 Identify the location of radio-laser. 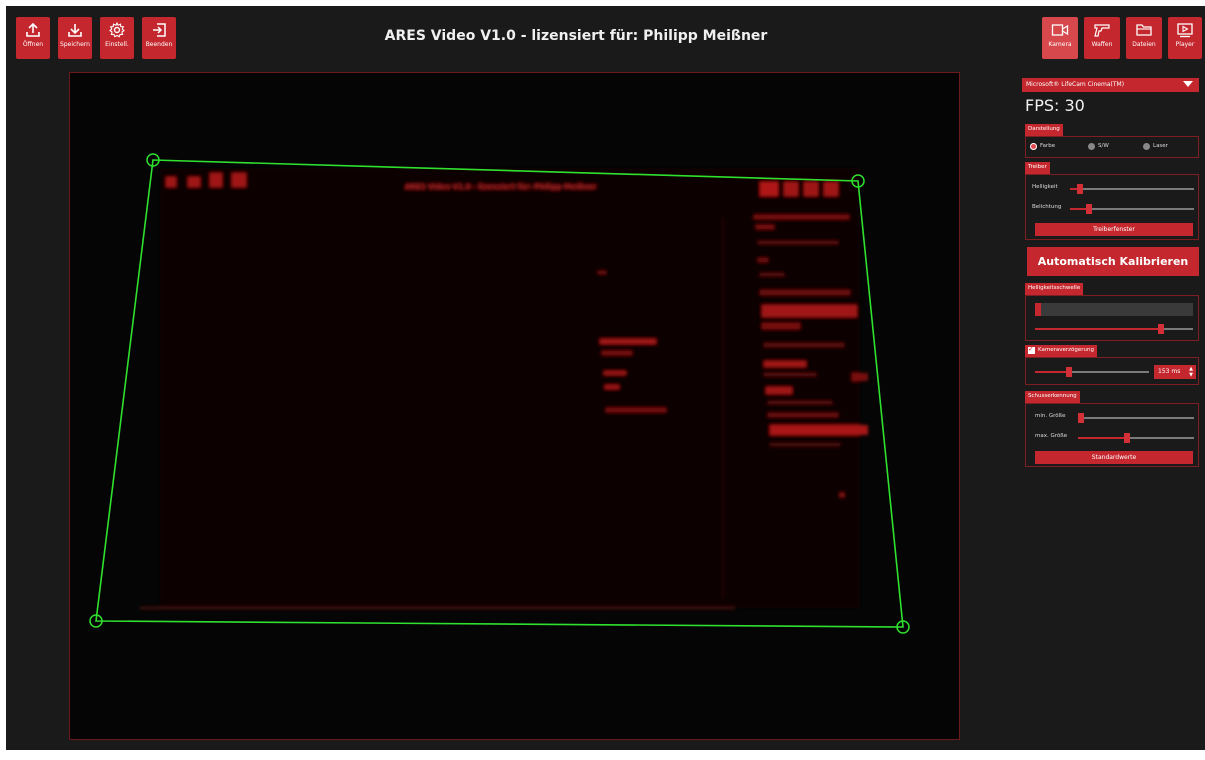
(1146, 146).